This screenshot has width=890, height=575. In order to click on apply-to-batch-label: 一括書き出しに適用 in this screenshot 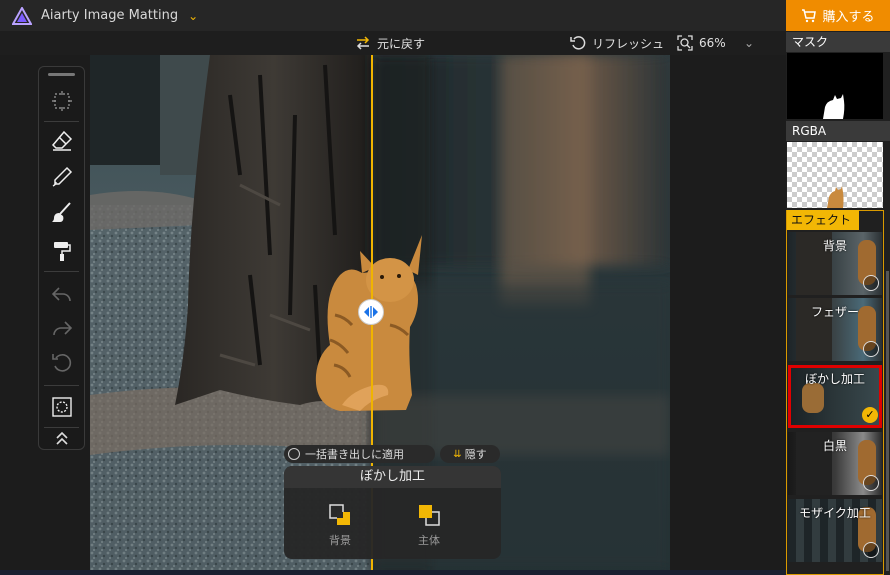, I will do `click(354, 454)`.